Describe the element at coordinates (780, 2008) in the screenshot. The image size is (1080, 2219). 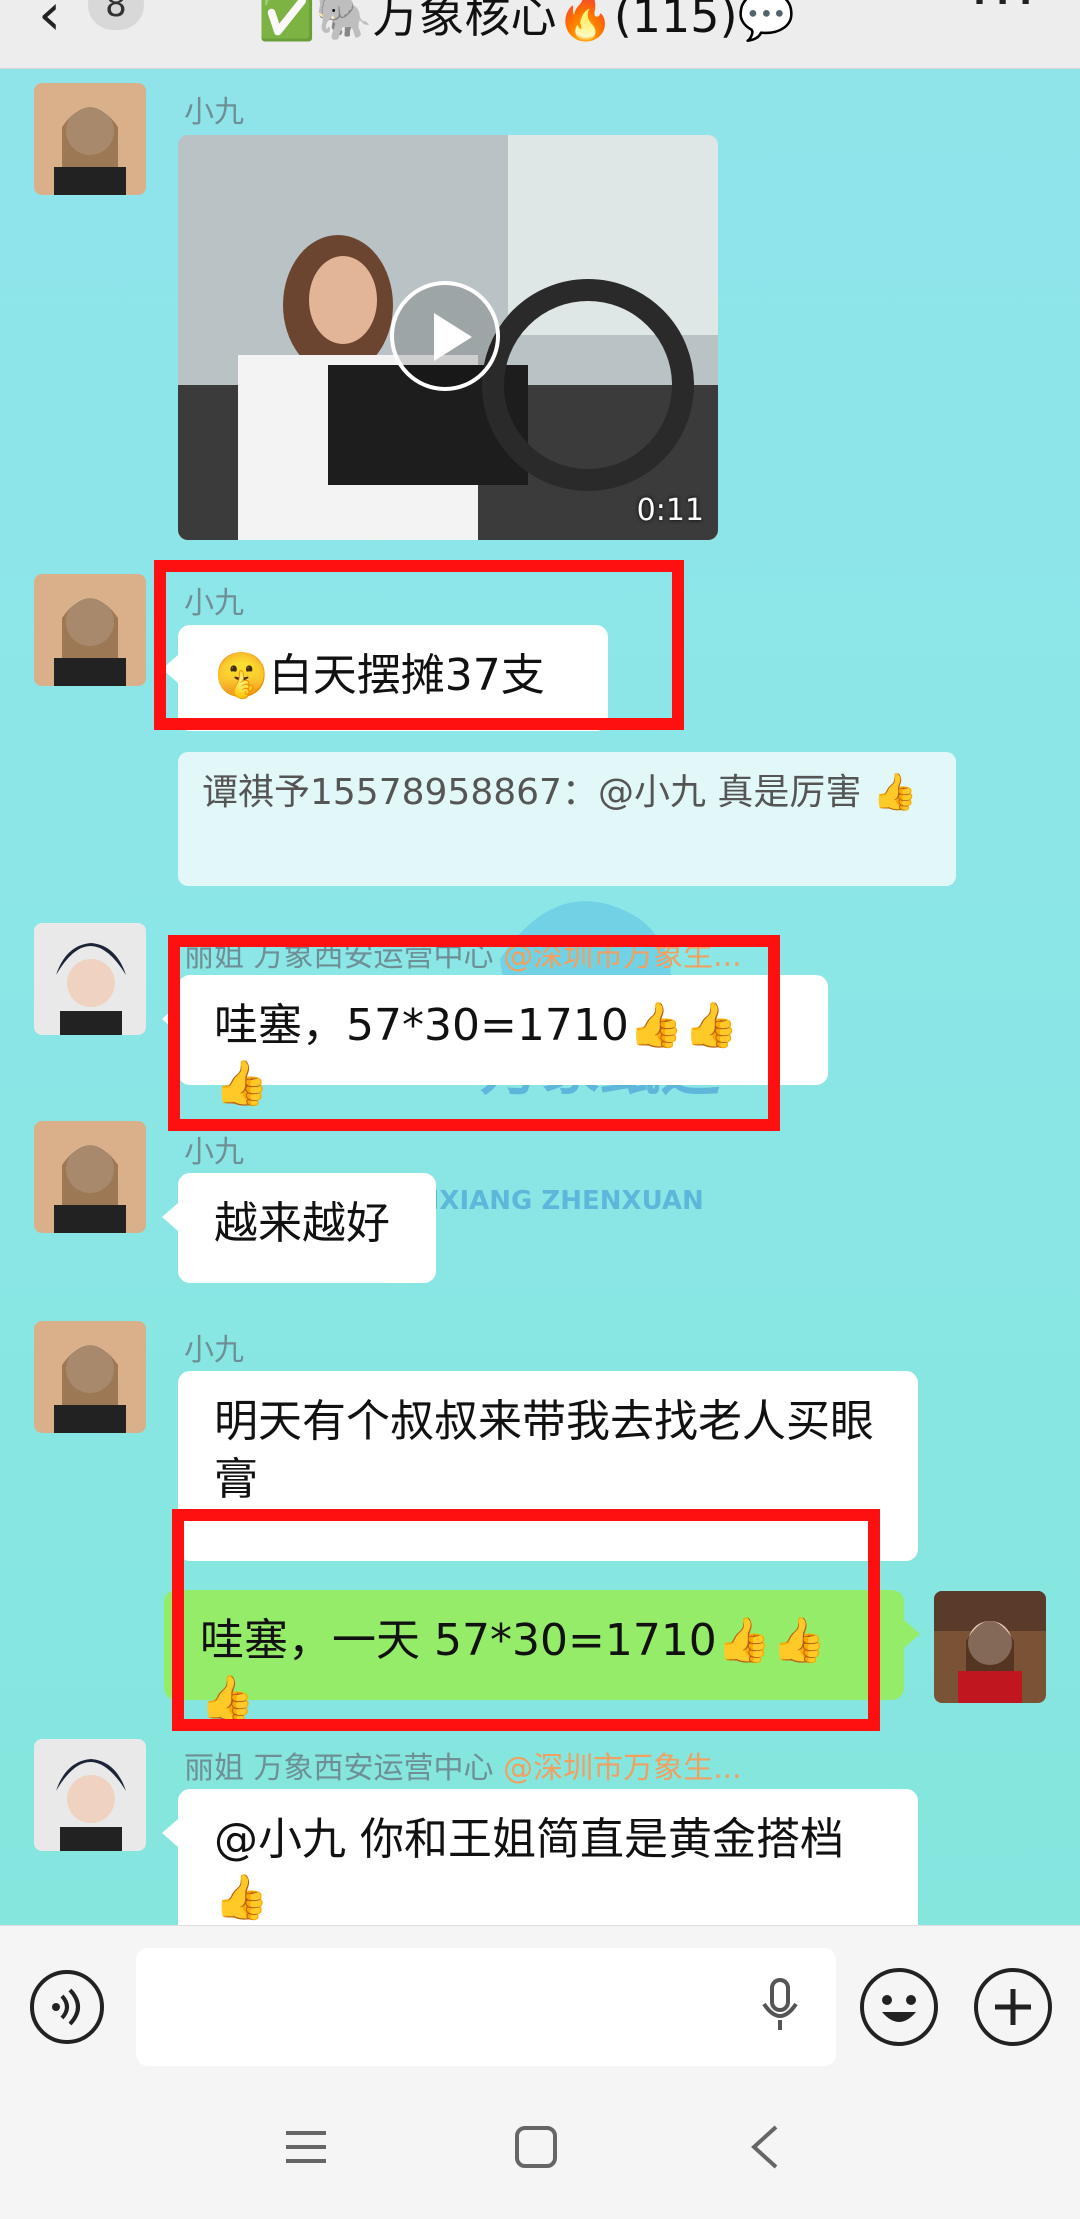
I see `mic-icon` at that location.